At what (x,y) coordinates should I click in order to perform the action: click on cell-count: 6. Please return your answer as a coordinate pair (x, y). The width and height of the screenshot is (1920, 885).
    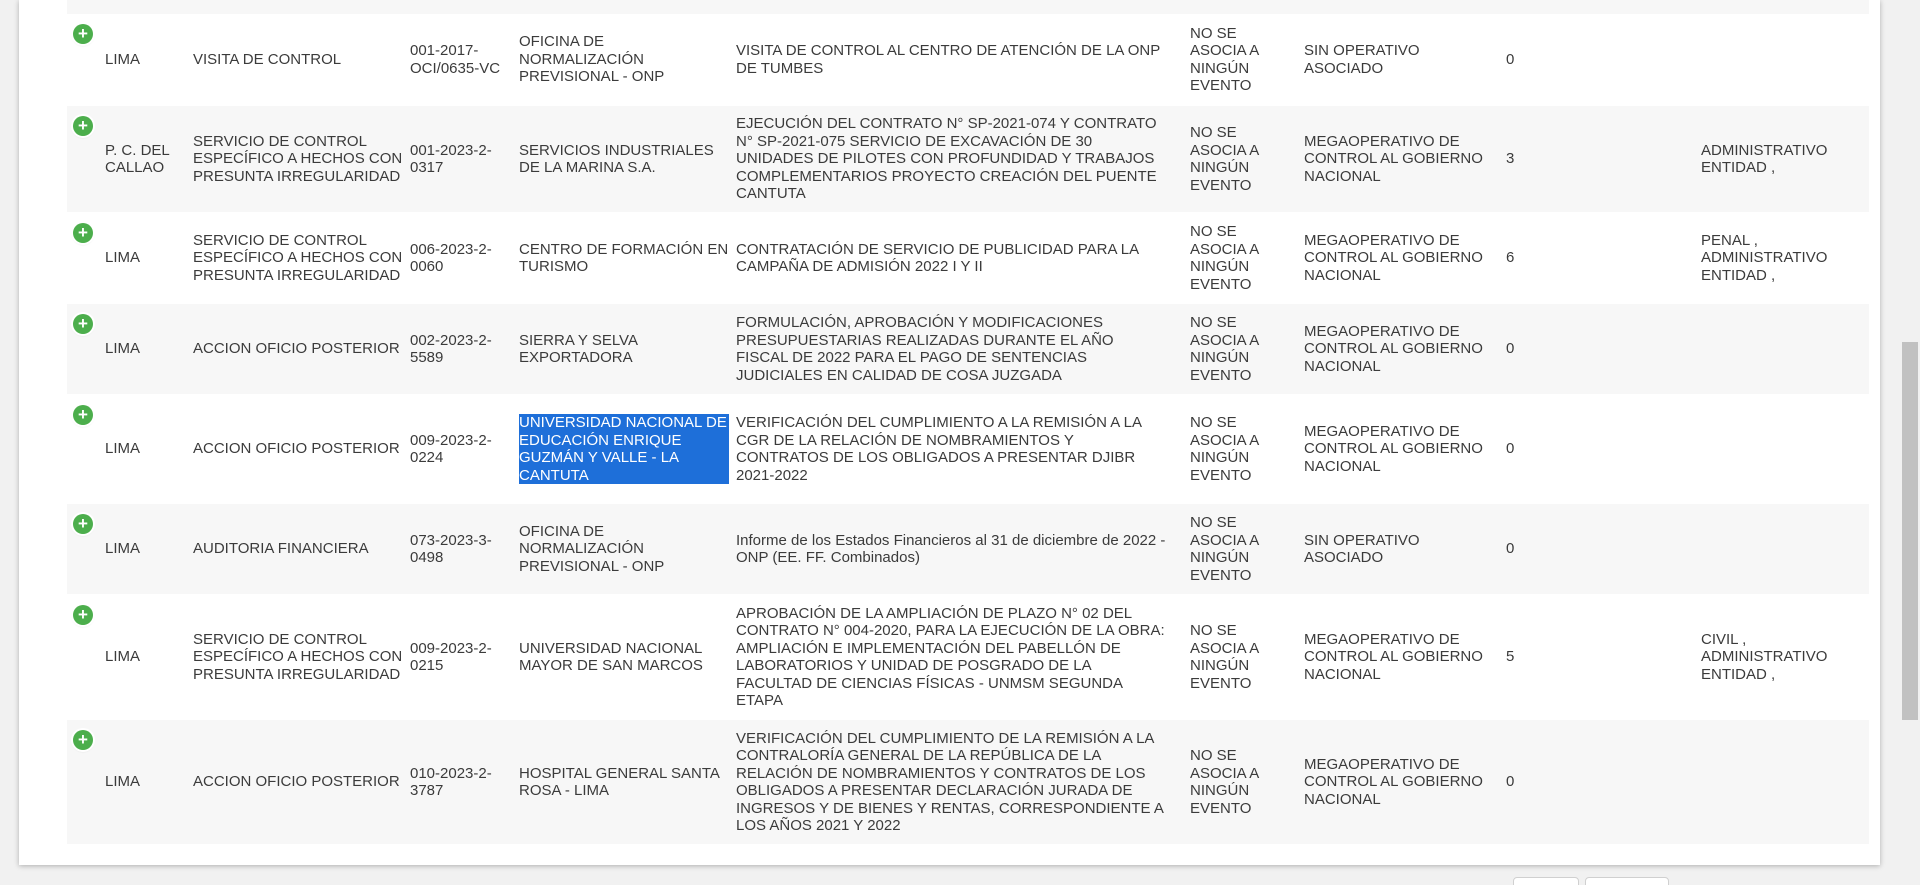
    Looking at the image, I should click on (1510, 258).